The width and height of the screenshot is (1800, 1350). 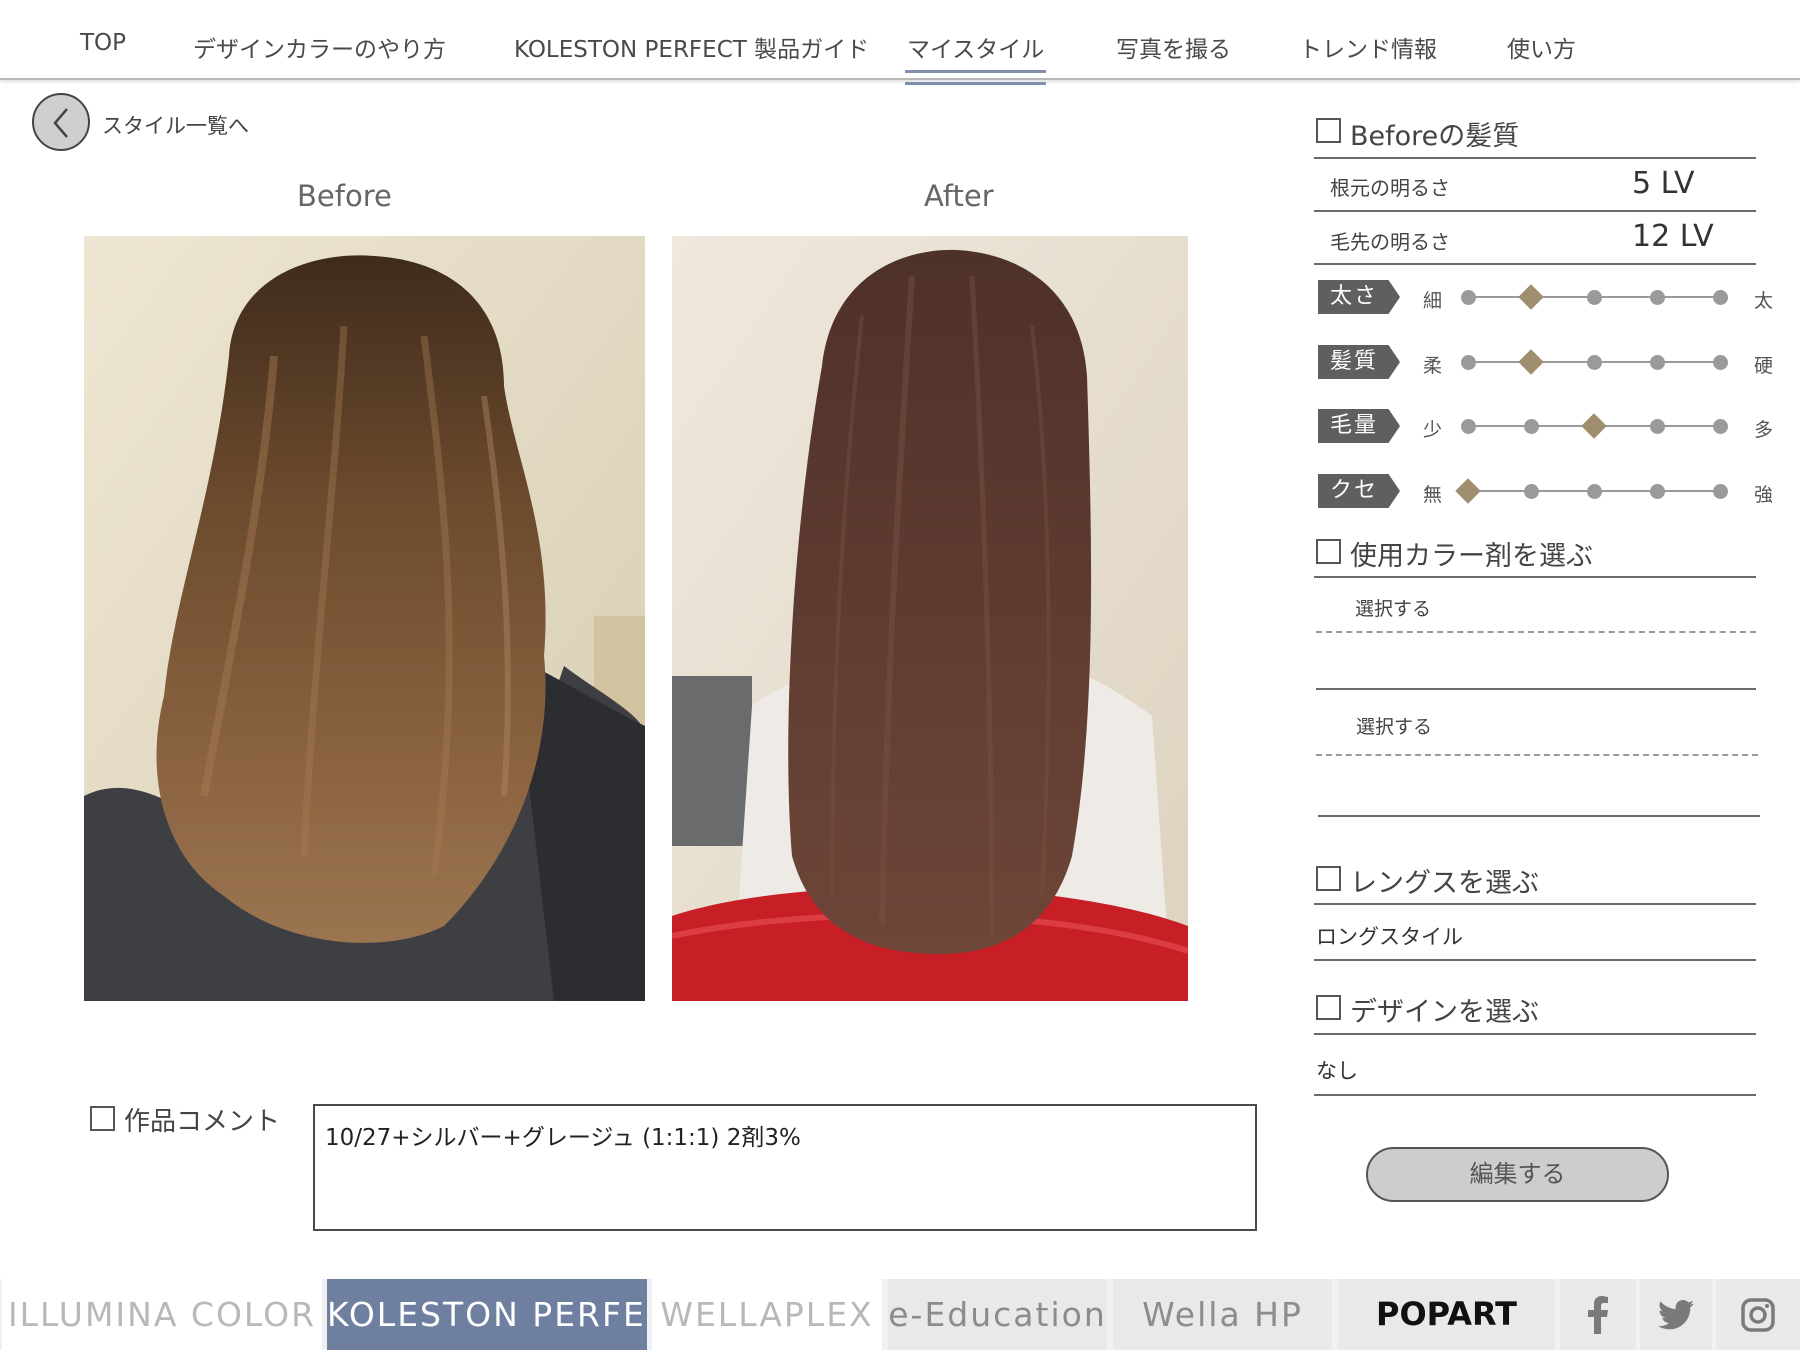 I want to click on tip-brightness-label: 毛先の明るさ, so click(x=1390, y=242).